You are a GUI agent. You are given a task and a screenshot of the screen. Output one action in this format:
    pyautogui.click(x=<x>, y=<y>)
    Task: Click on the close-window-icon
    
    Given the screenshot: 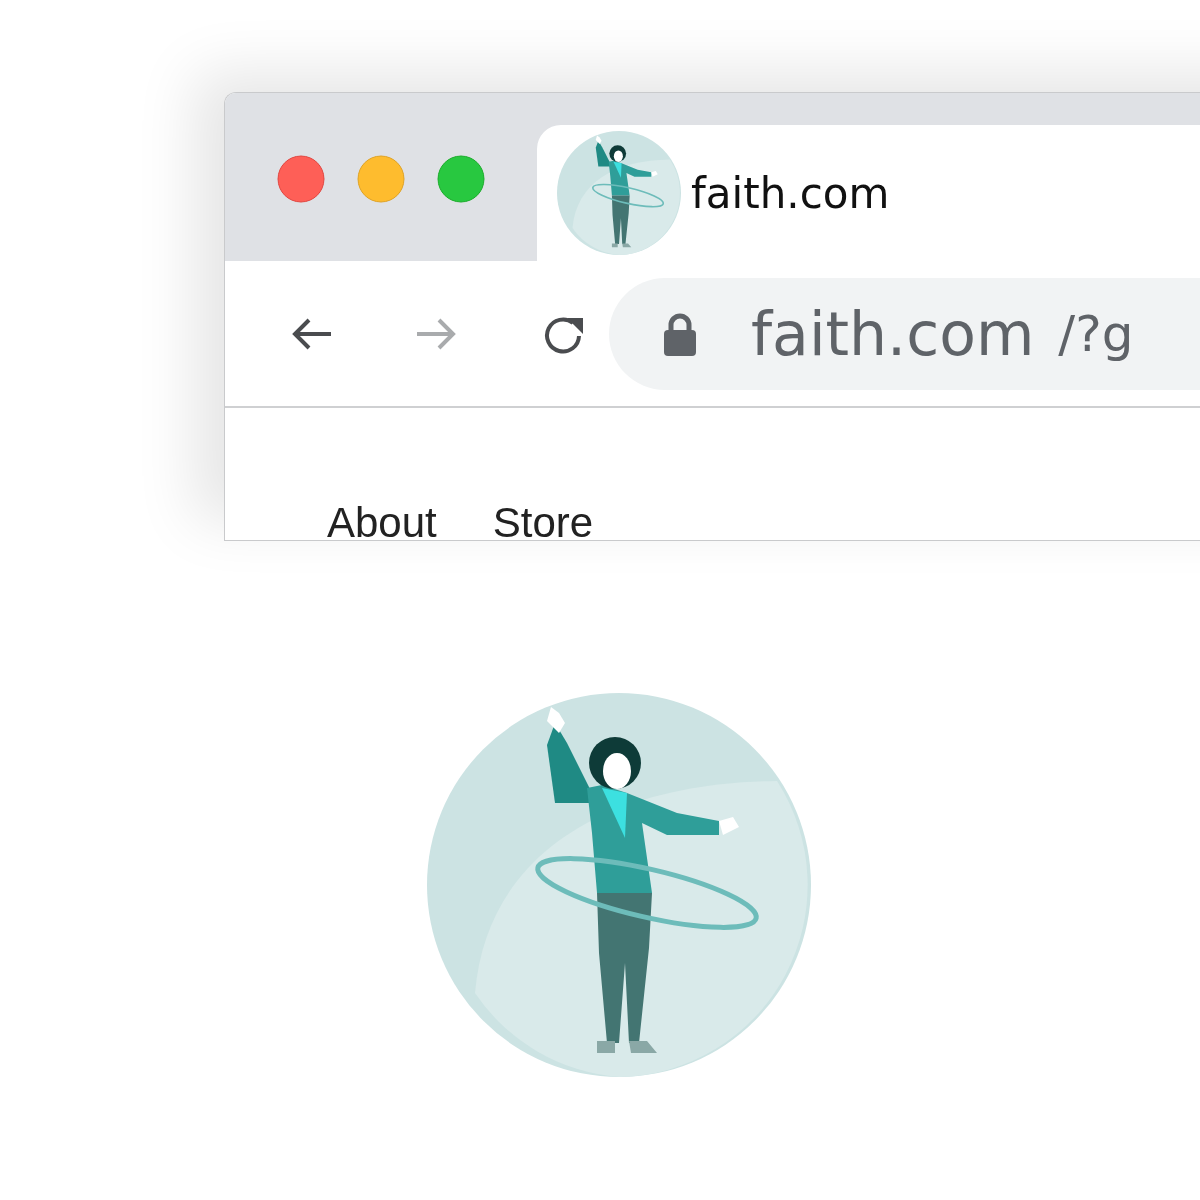 What is the action you would take?
    pyautogui.click(x=301, y=179)
    